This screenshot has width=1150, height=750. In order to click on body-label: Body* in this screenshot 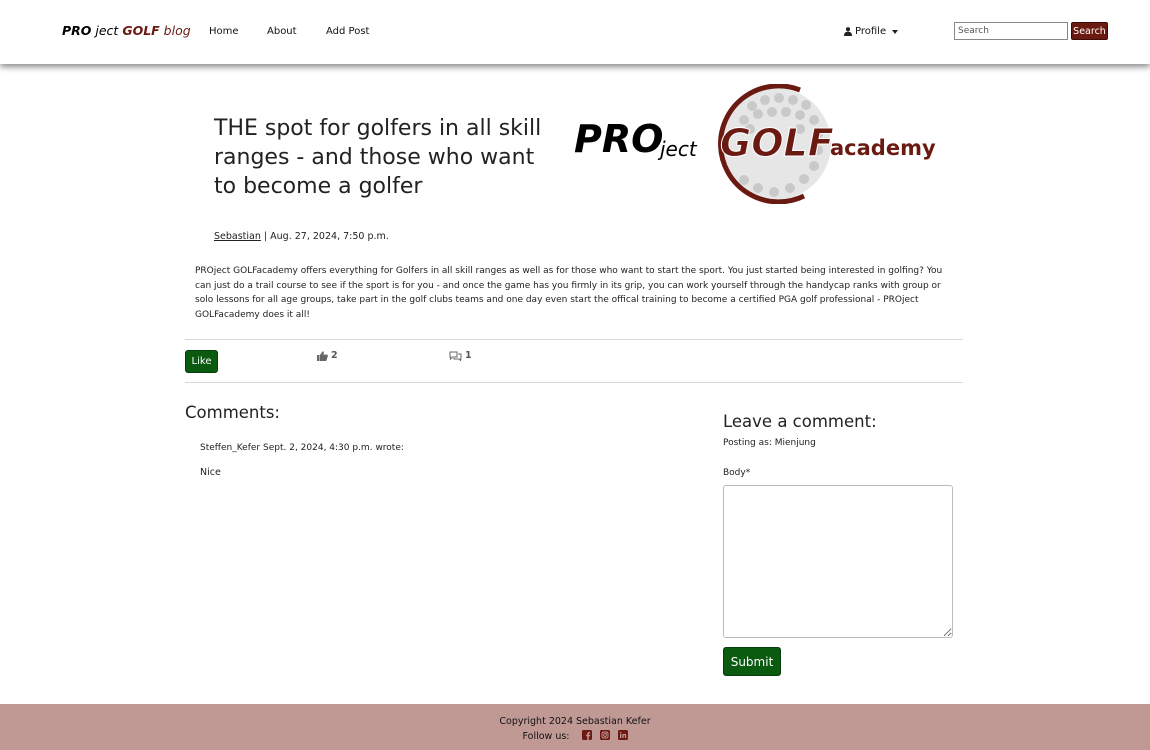, I will do `click(737, 473)`.